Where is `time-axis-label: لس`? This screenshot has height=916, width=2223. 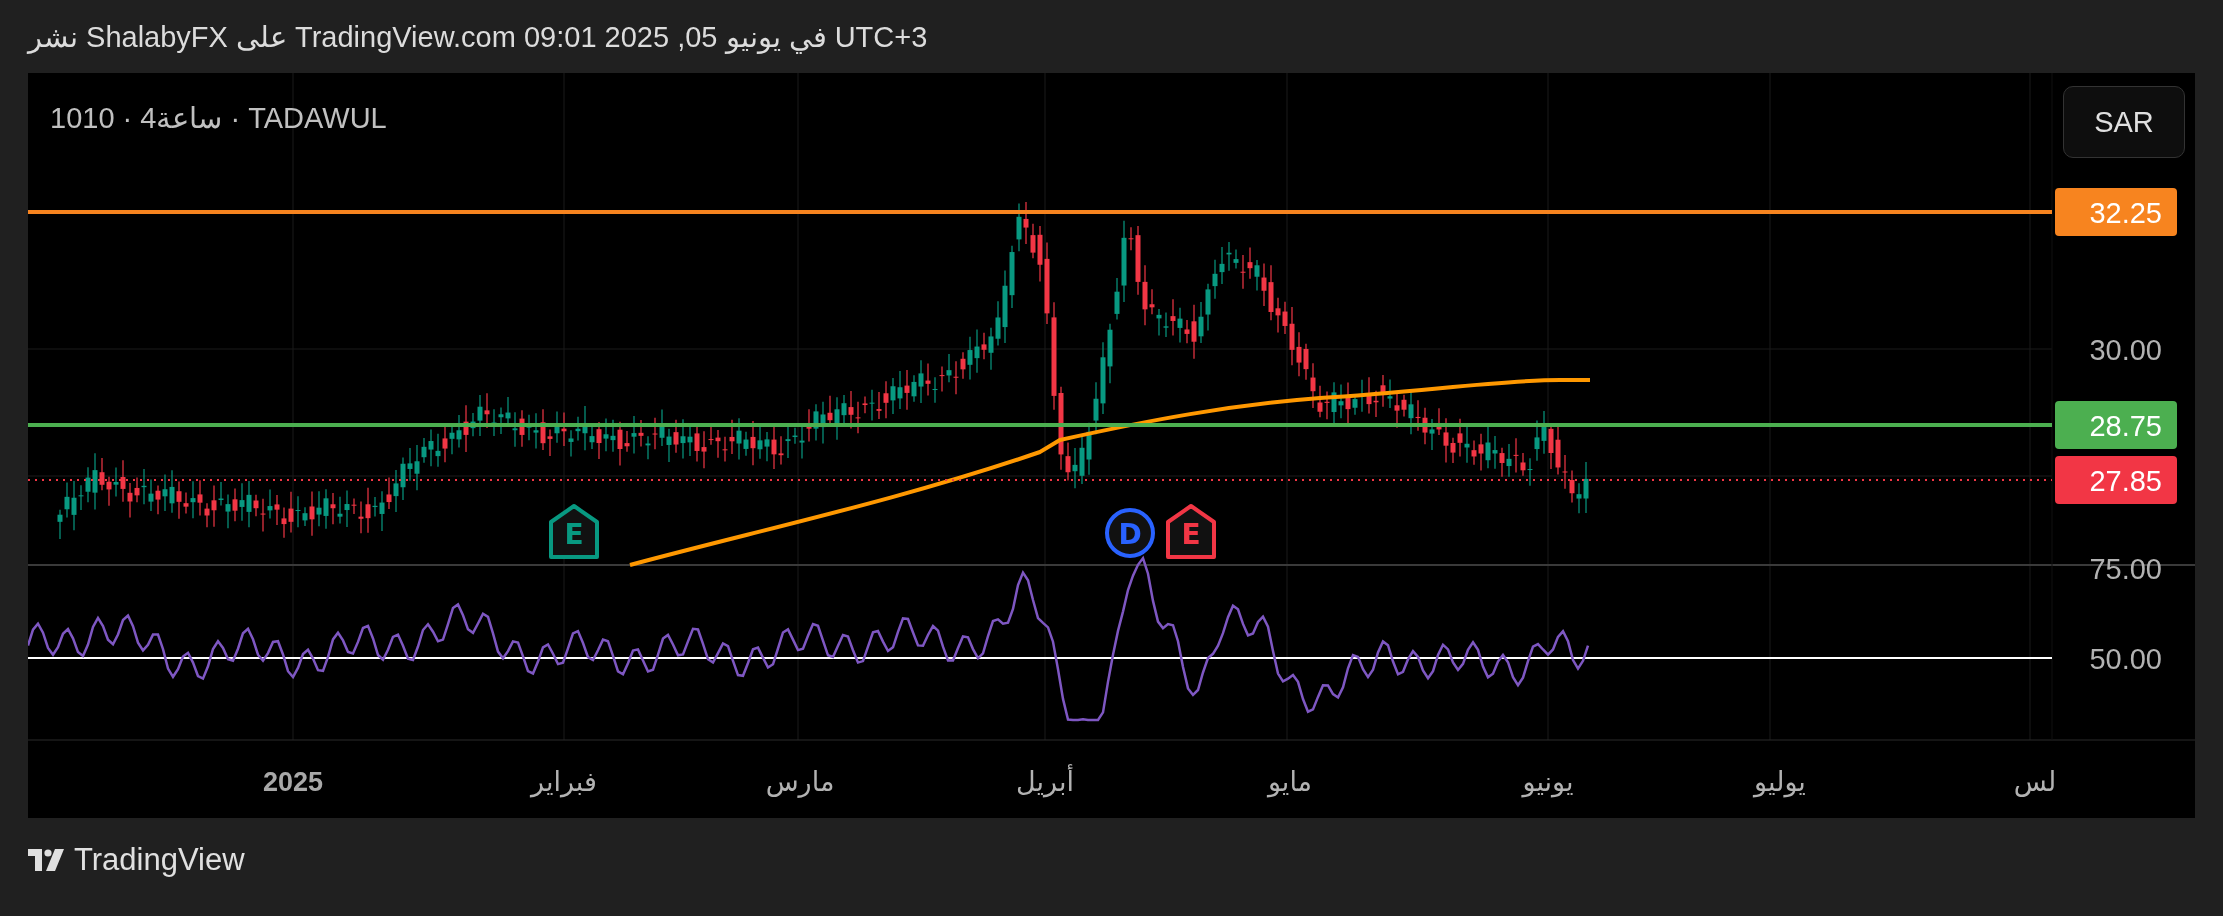
time-axis-label: لس is located at coordinates (2035, 781).